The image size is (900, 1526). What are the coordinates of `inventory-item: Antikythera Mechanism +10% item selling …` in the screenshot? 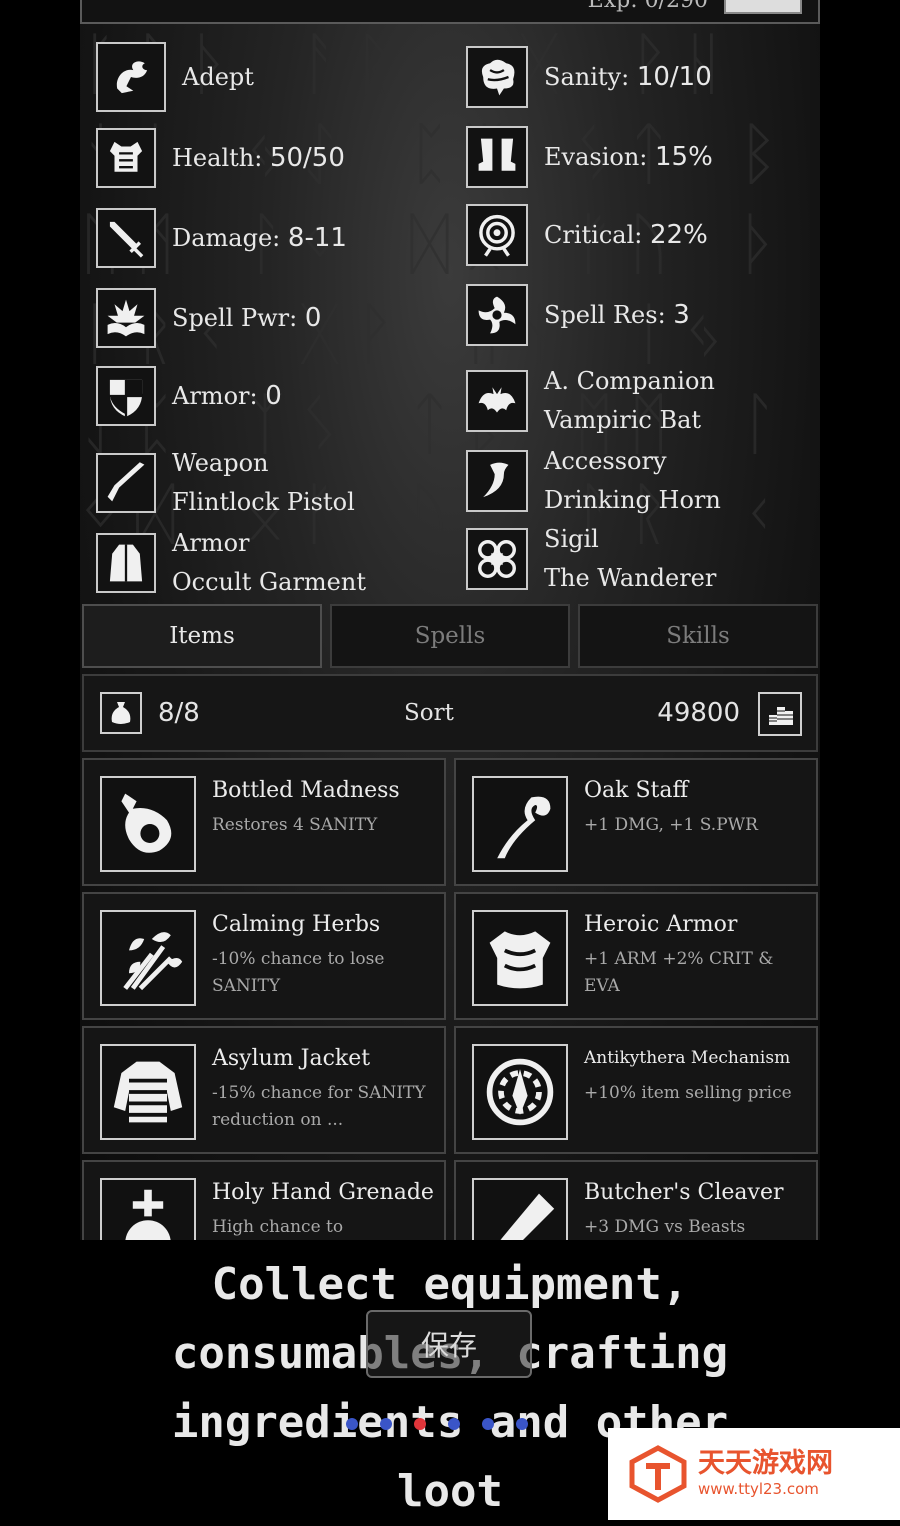 It's located at (636, 1090).